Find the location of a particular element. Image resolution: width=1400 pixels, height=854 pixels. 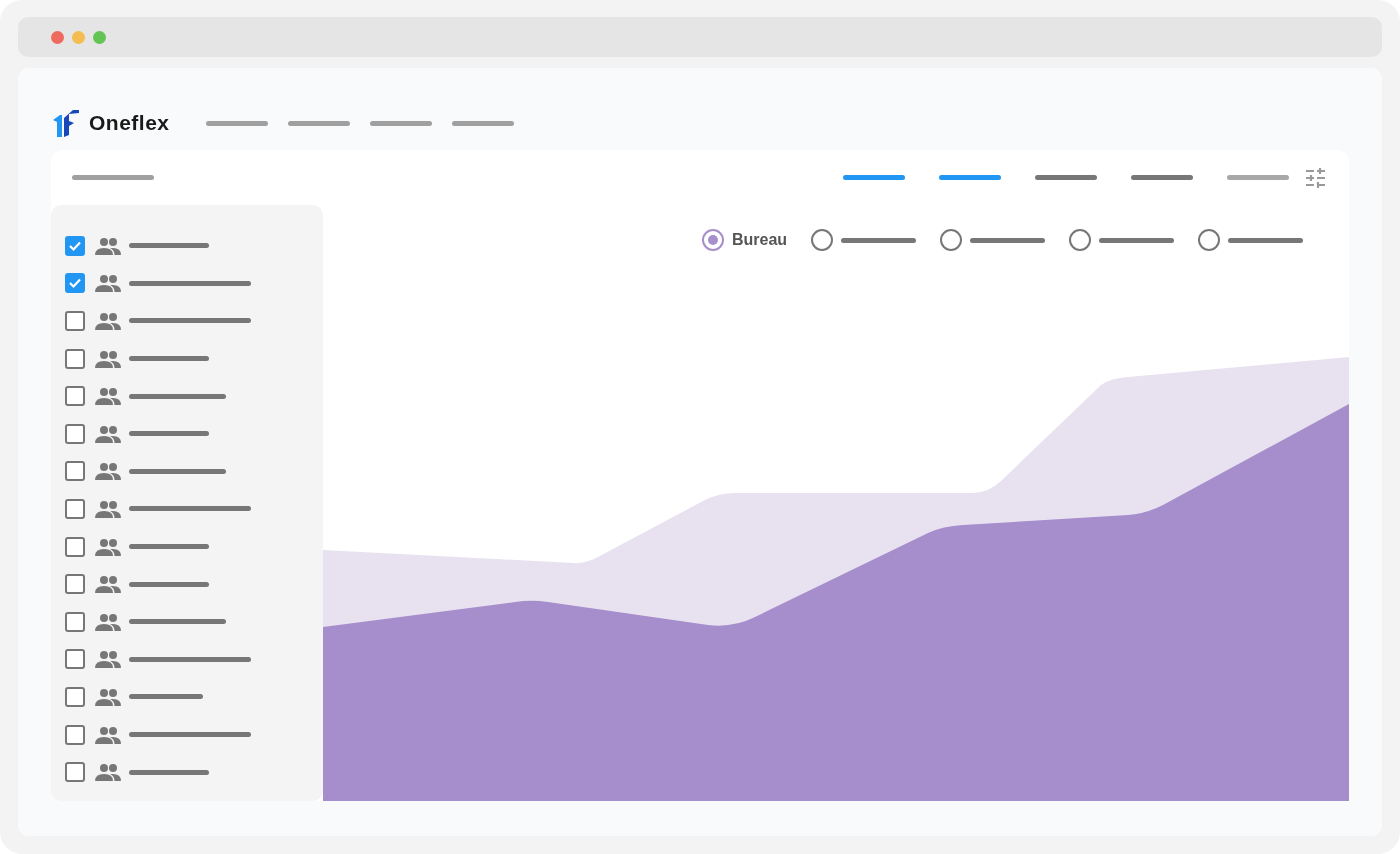

radio-label: Bureau is located at coordinates (760, 240).